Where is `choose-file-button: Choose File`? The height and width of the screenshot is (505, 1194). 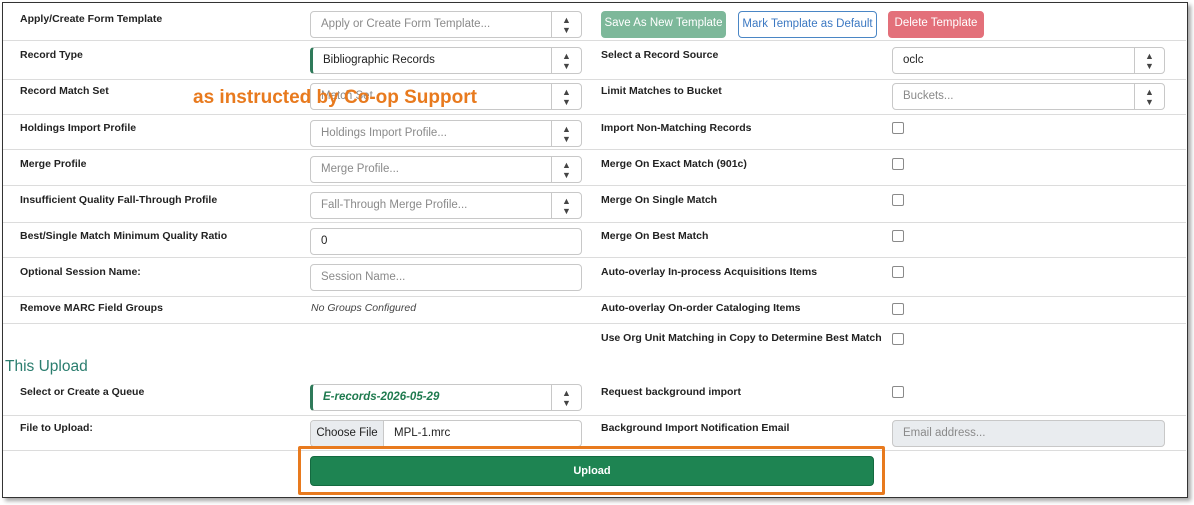
choose-file-button: Choose File is located at coordinates (347, 433).